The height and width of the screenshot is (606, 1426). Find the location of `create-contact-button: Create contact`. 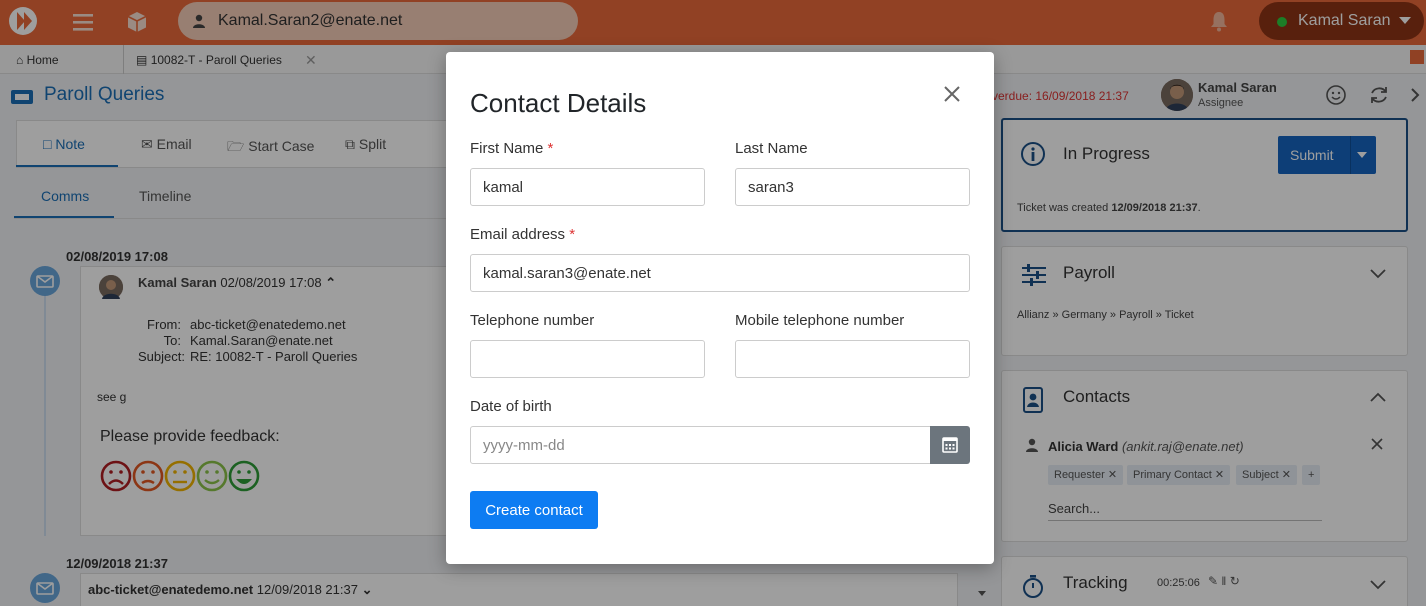

create-contact-button: Create contact is located at coordinates (534, 510).